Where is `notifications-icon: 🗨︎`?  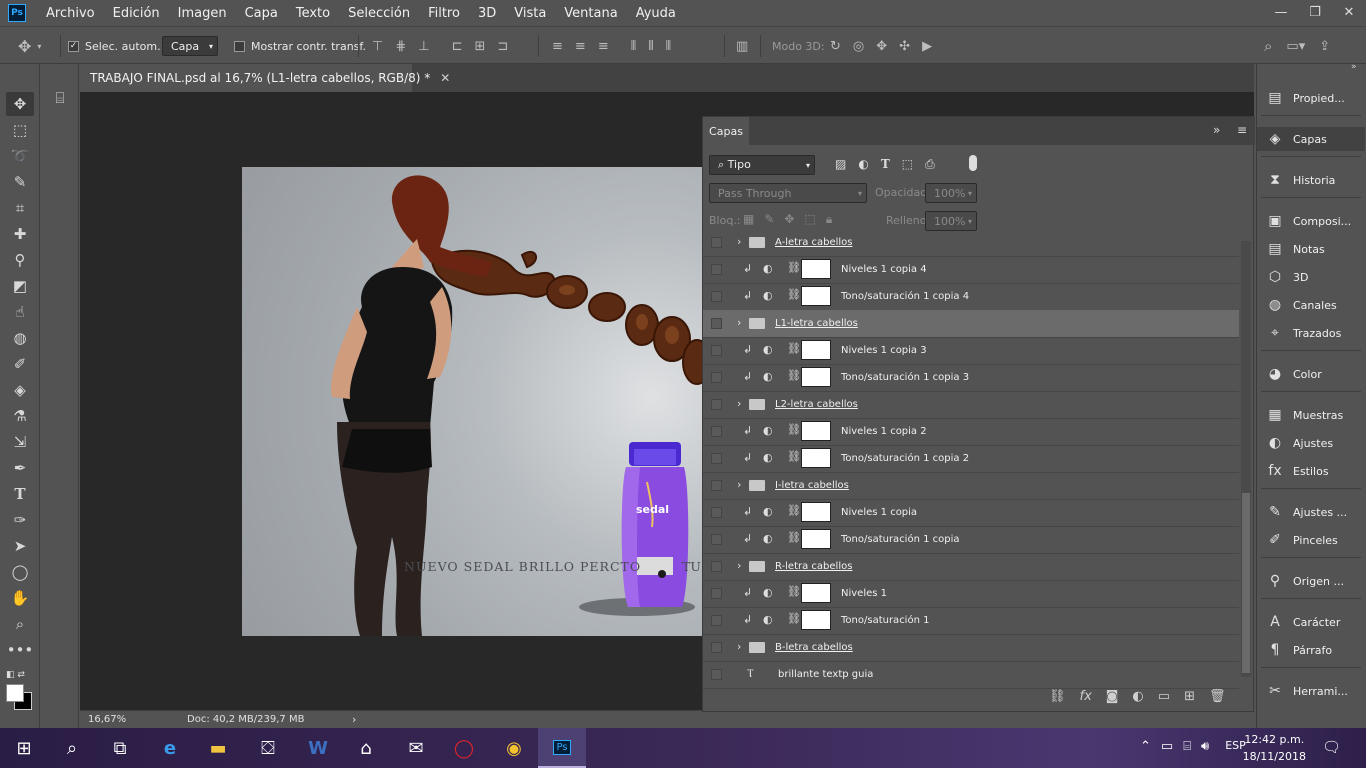
notifications-icon: 🗨︎ is located at coordinates (1331, 747).